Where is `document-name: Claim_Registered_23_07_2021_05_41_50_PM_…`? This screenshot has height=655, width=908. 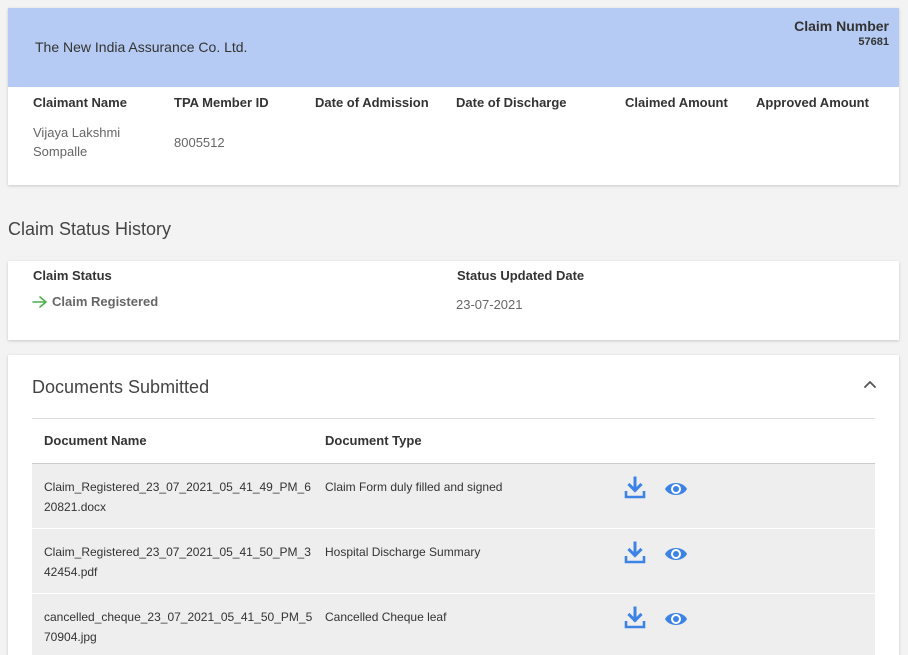
document-name: Claim_Registered_23_07_2021_05_41_50_PM_… is located at coordinates (177, 562).